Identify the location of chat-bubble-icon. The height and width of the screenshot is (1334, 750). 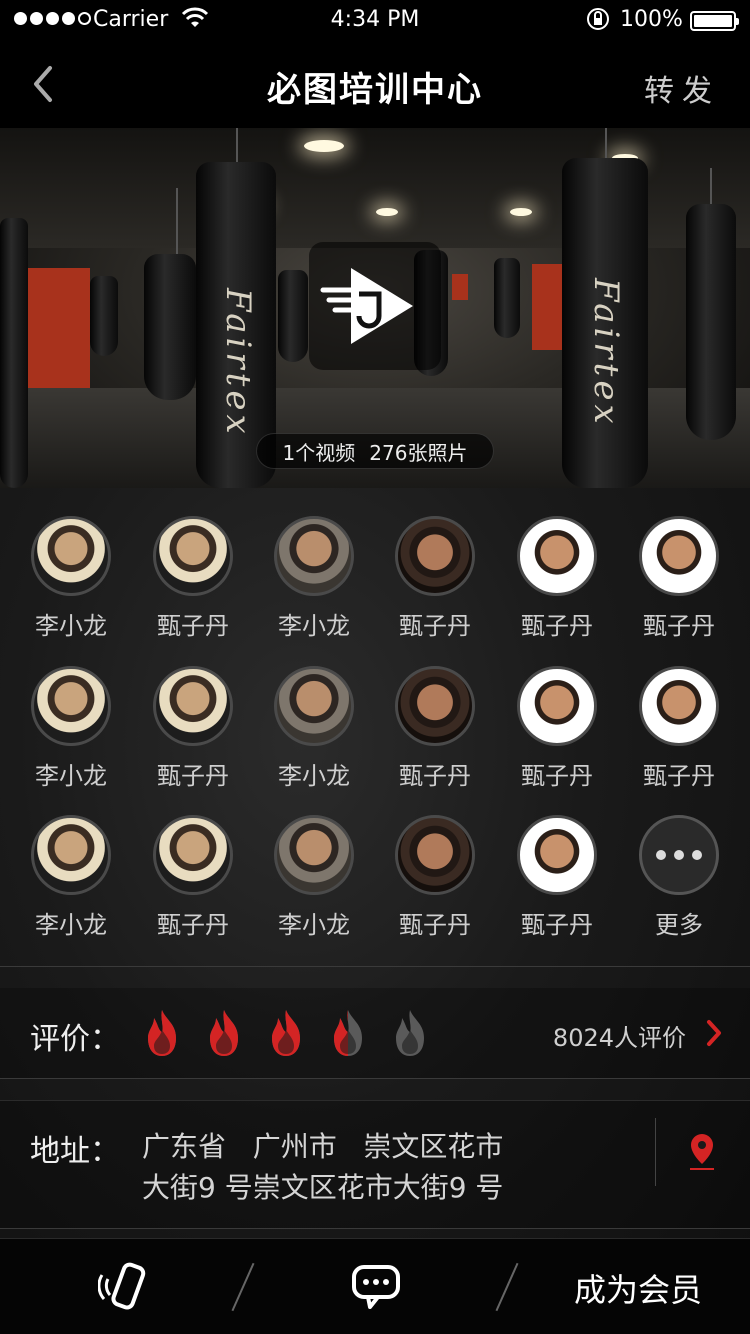
(376, 1287).